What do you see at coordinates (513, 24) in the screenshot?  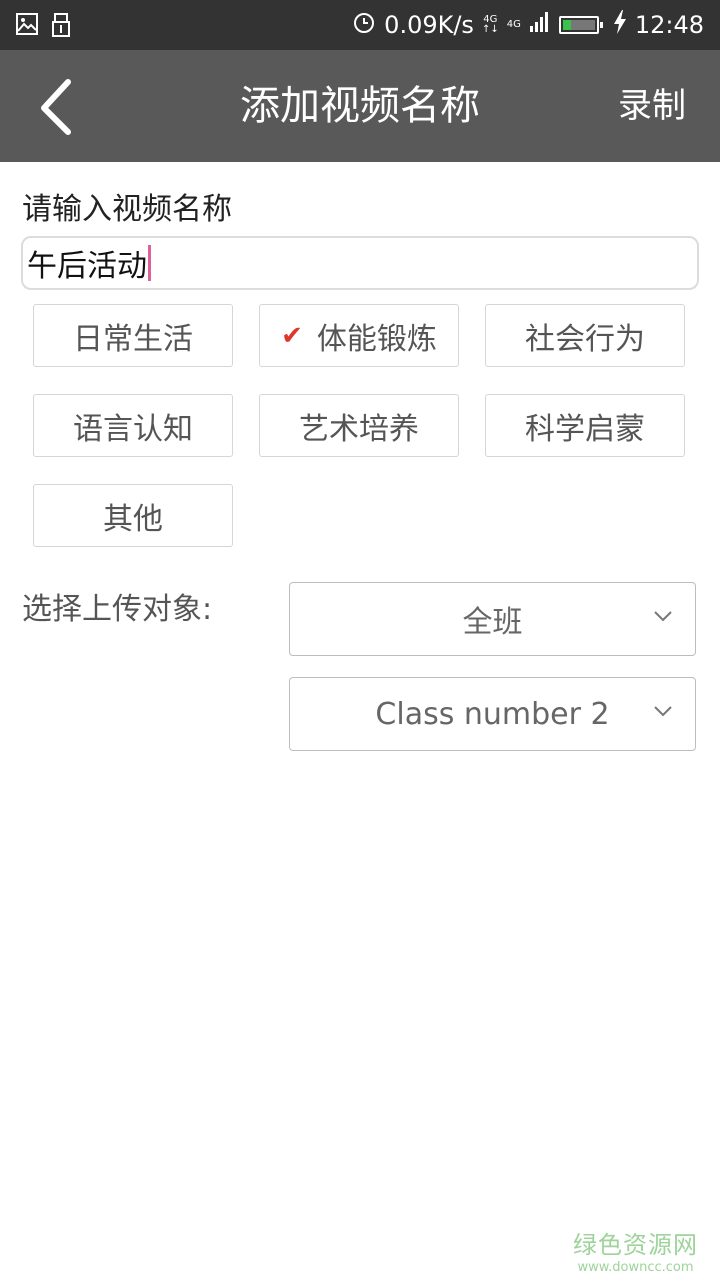 I see `network-type-2: 4G` at bounding box center [513, 24].